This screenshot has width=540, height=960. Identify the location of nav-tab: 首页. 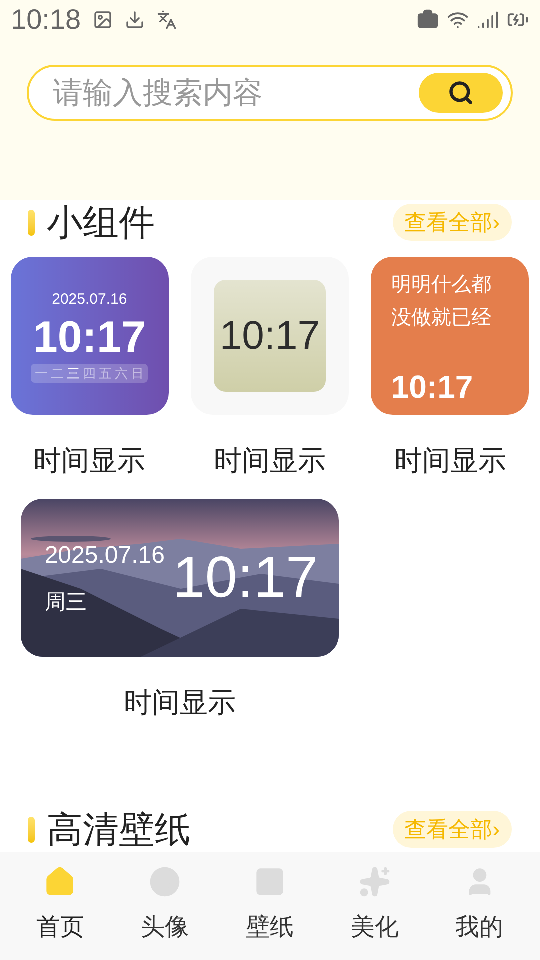
(60, 906).